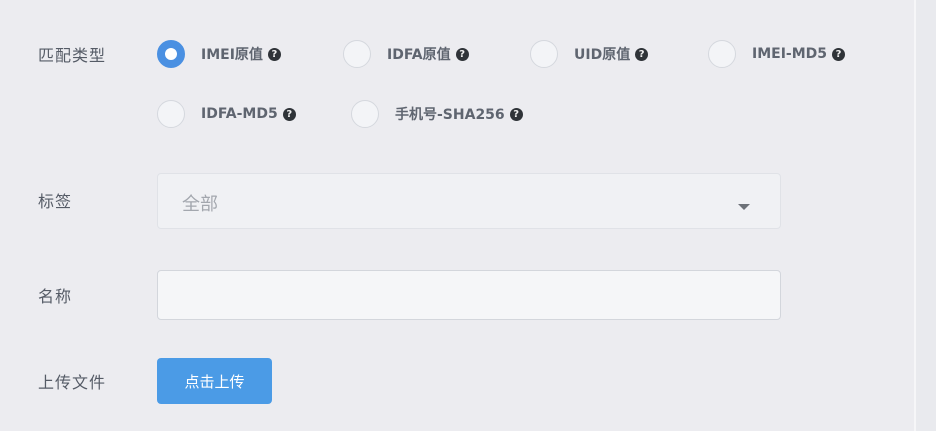  I want to click on radio-label: IDFA原值, so click(419, 55).